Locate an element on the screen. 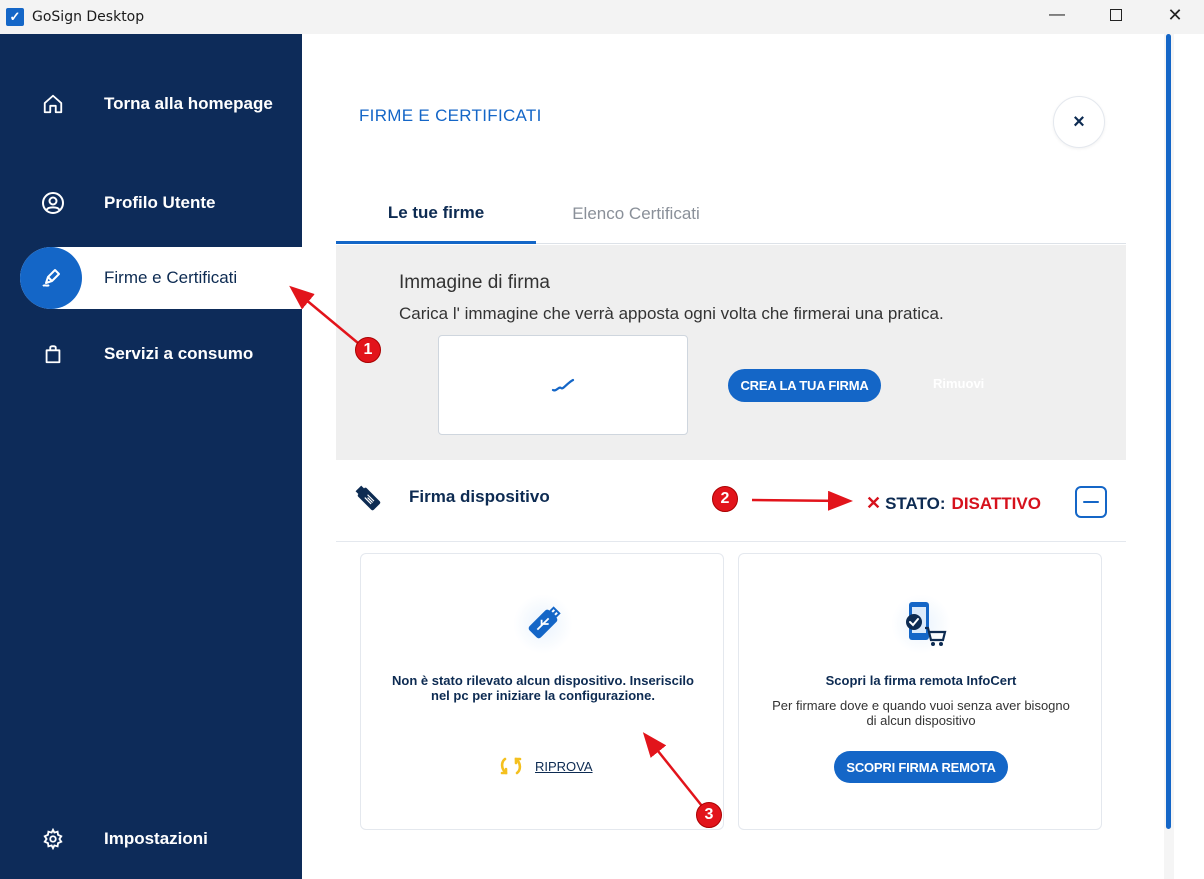  minus-icon is located at coordinates (1091, 502).